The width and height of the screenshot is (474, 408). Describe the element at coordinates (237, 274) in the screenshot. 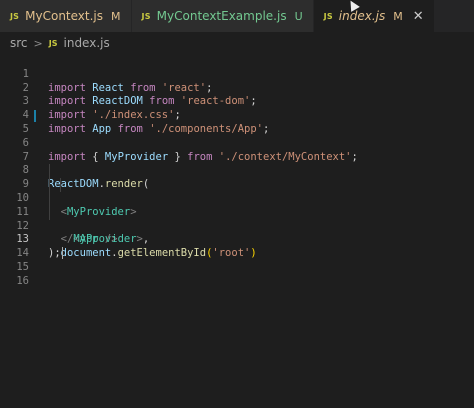

I see `code-line: 16` at that location.